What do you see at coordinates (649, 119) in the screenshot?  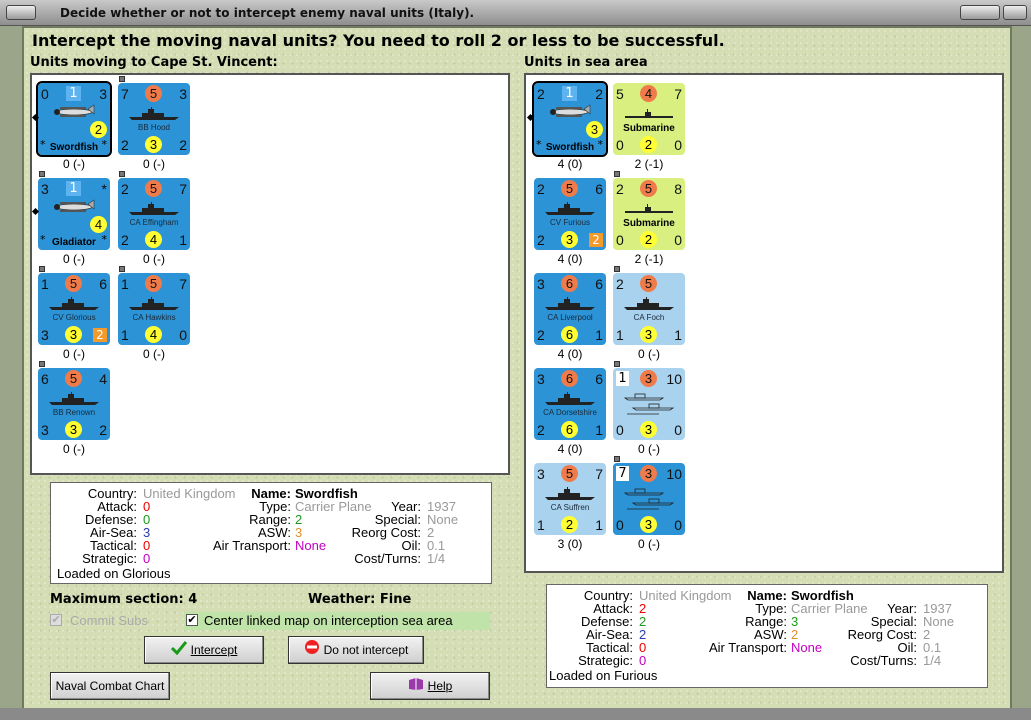 I see `unit-counter: 5 4 7 Submarine 0 2 0` at bounding box center [649, 119].